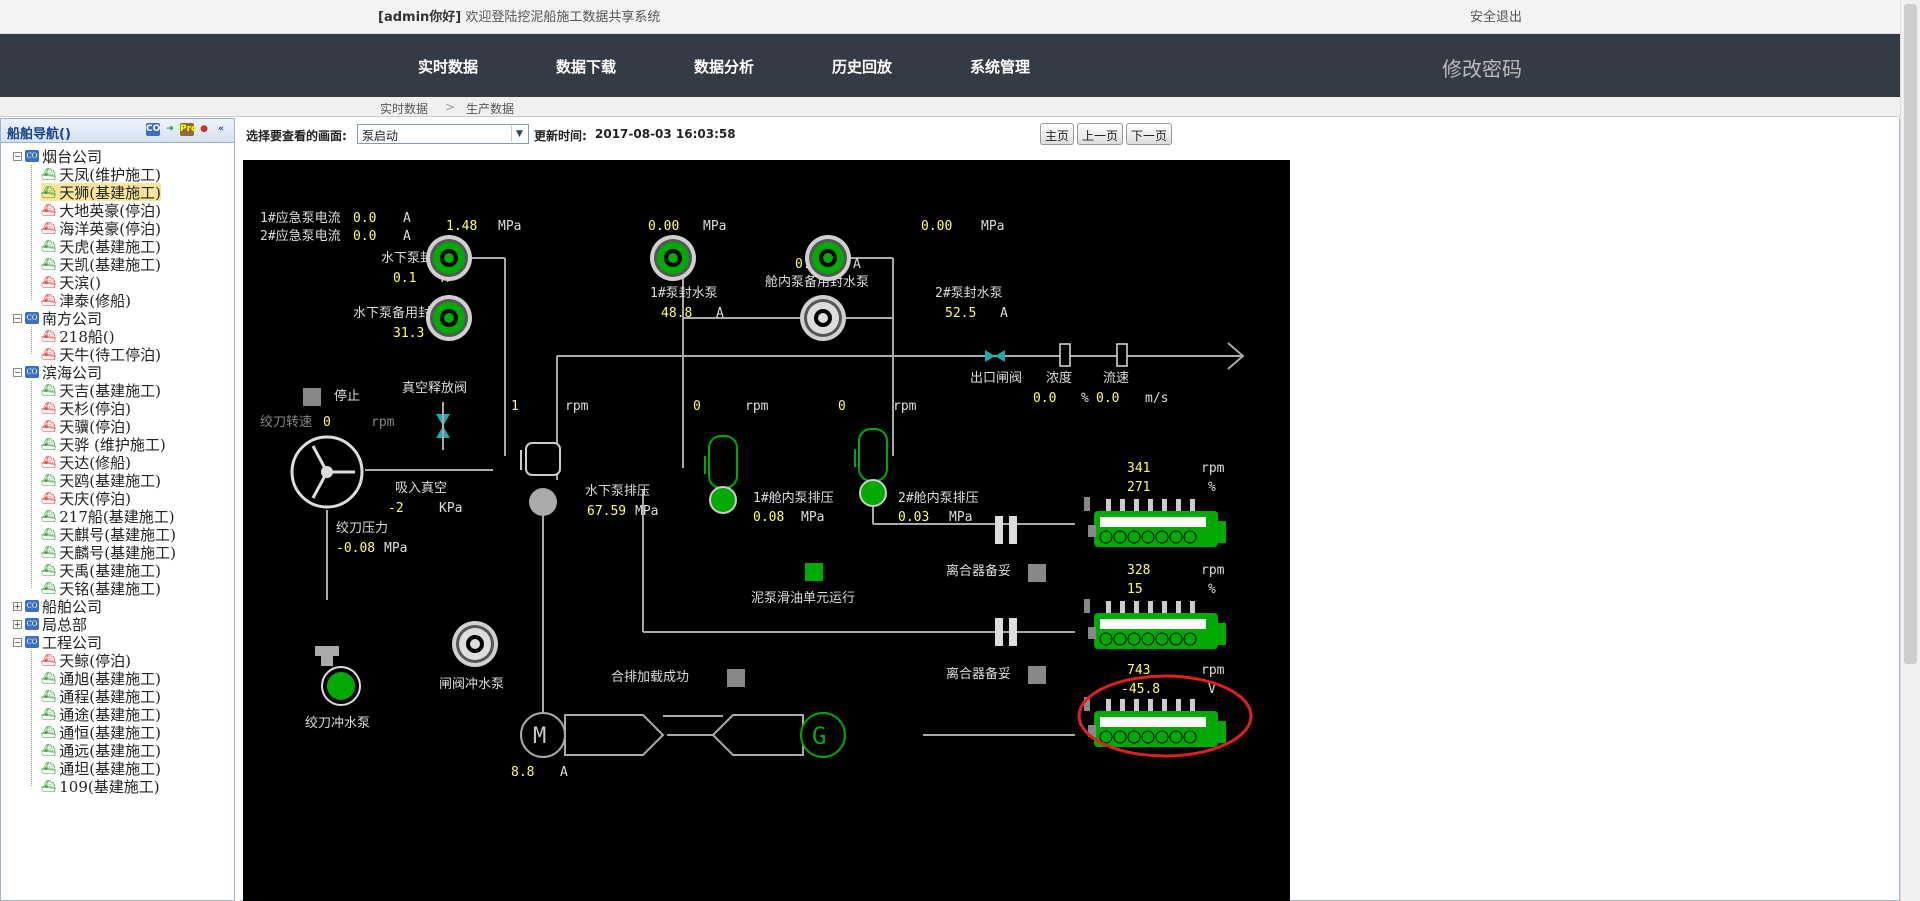  I want to click on arrow-icon: ➜, so click(170, 129).